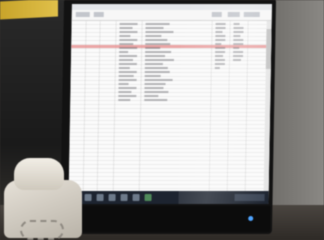  Describe the element at coordinates (42, 230) in the screenshot. I see `phone-cord` at that location.